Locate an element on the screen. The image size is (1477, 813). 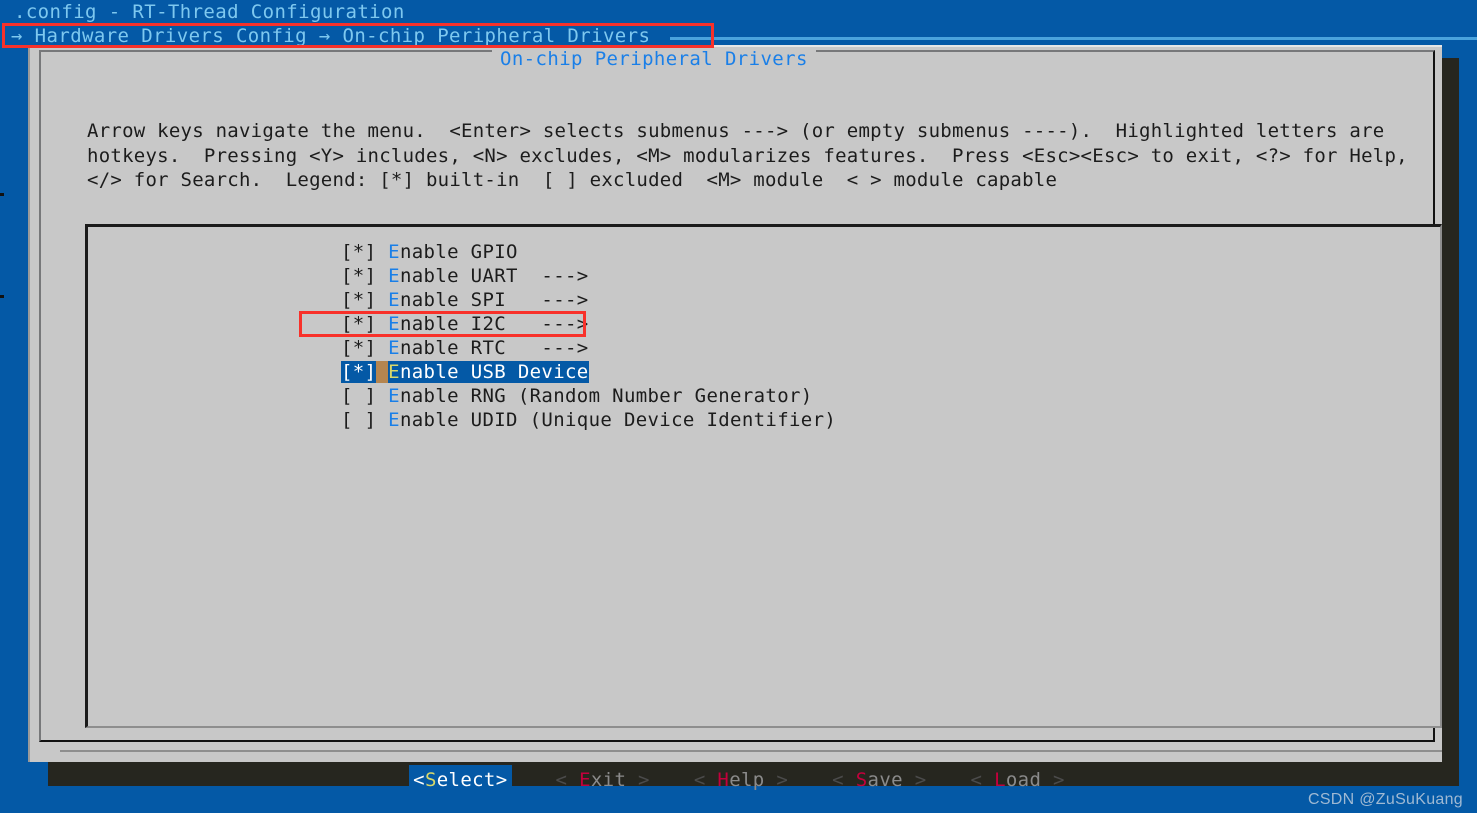
save-button: < Save > is located at coordinates (879, 780).